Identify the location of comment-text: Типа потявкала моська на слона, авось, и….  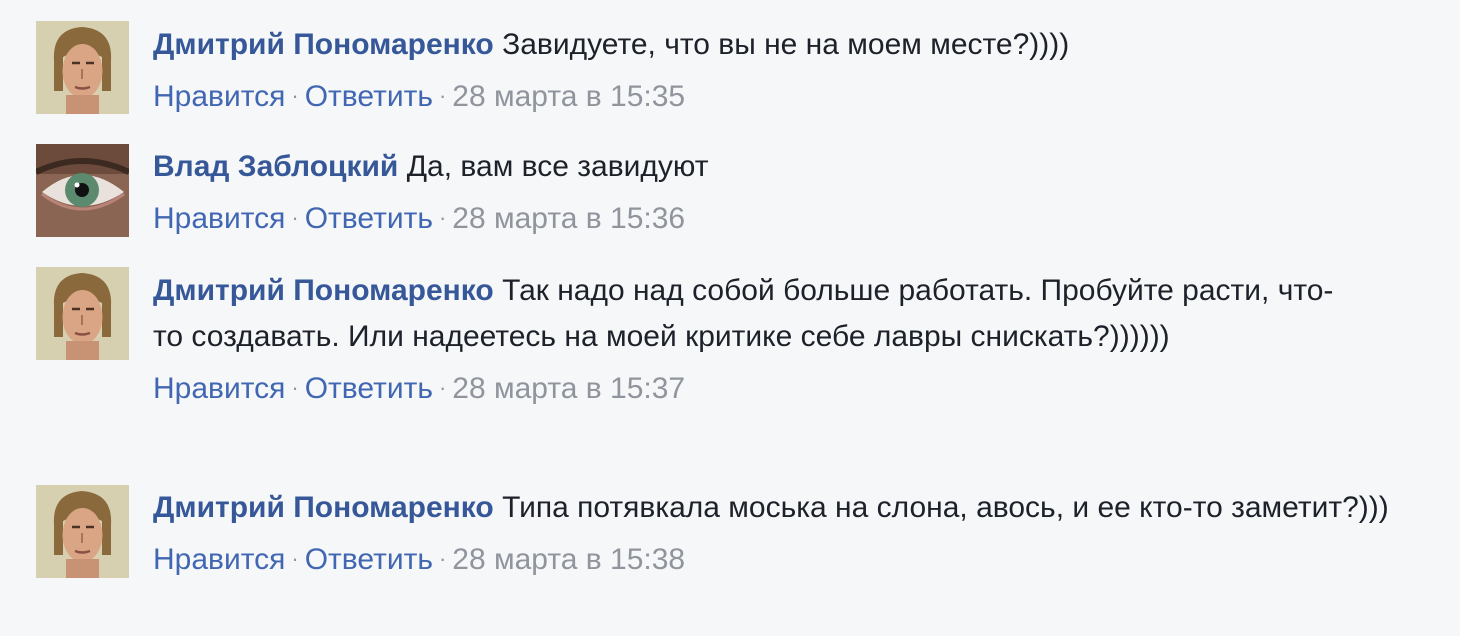
(945, 507).